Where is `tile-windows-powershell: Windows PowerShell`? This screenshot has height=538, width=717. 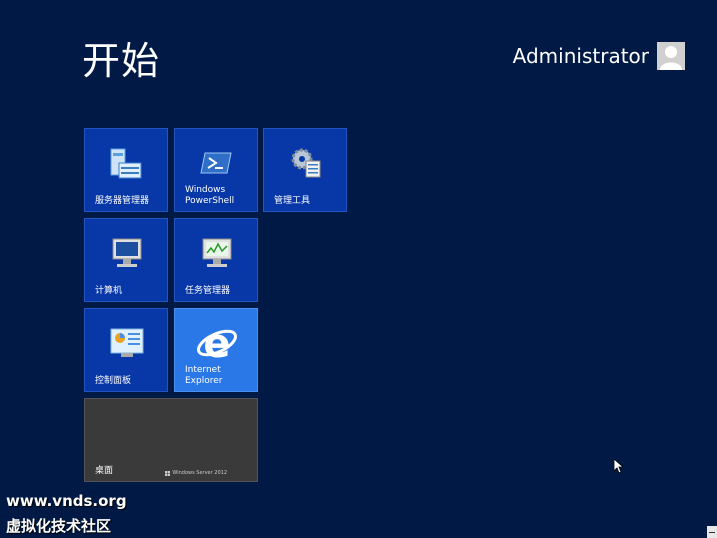
tile-windows-powershell: Windows PowerShell is located at coordinates (216, 170).